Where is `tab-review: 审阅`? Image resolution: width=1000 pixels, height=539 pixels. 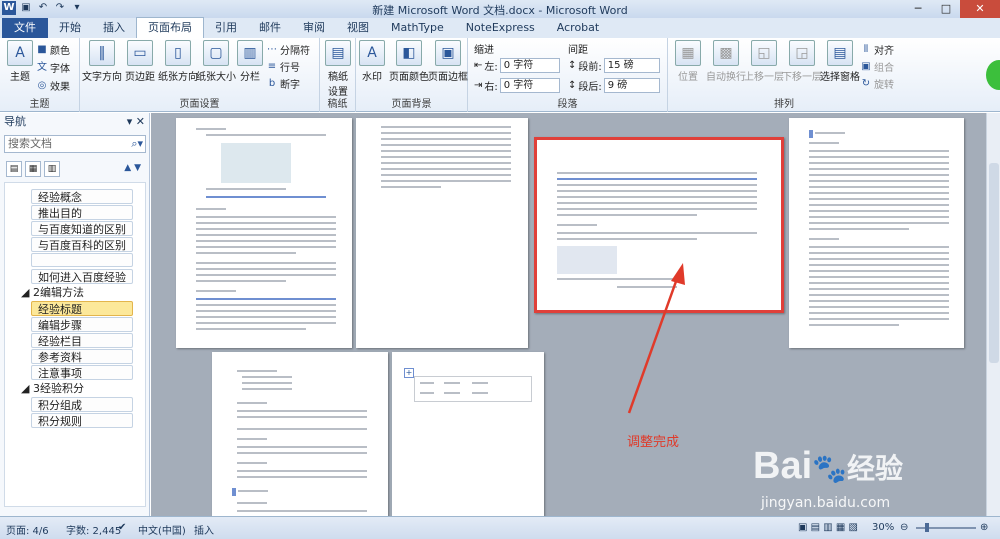
tab-review: 审阅 is located at coordinates (314, 28).